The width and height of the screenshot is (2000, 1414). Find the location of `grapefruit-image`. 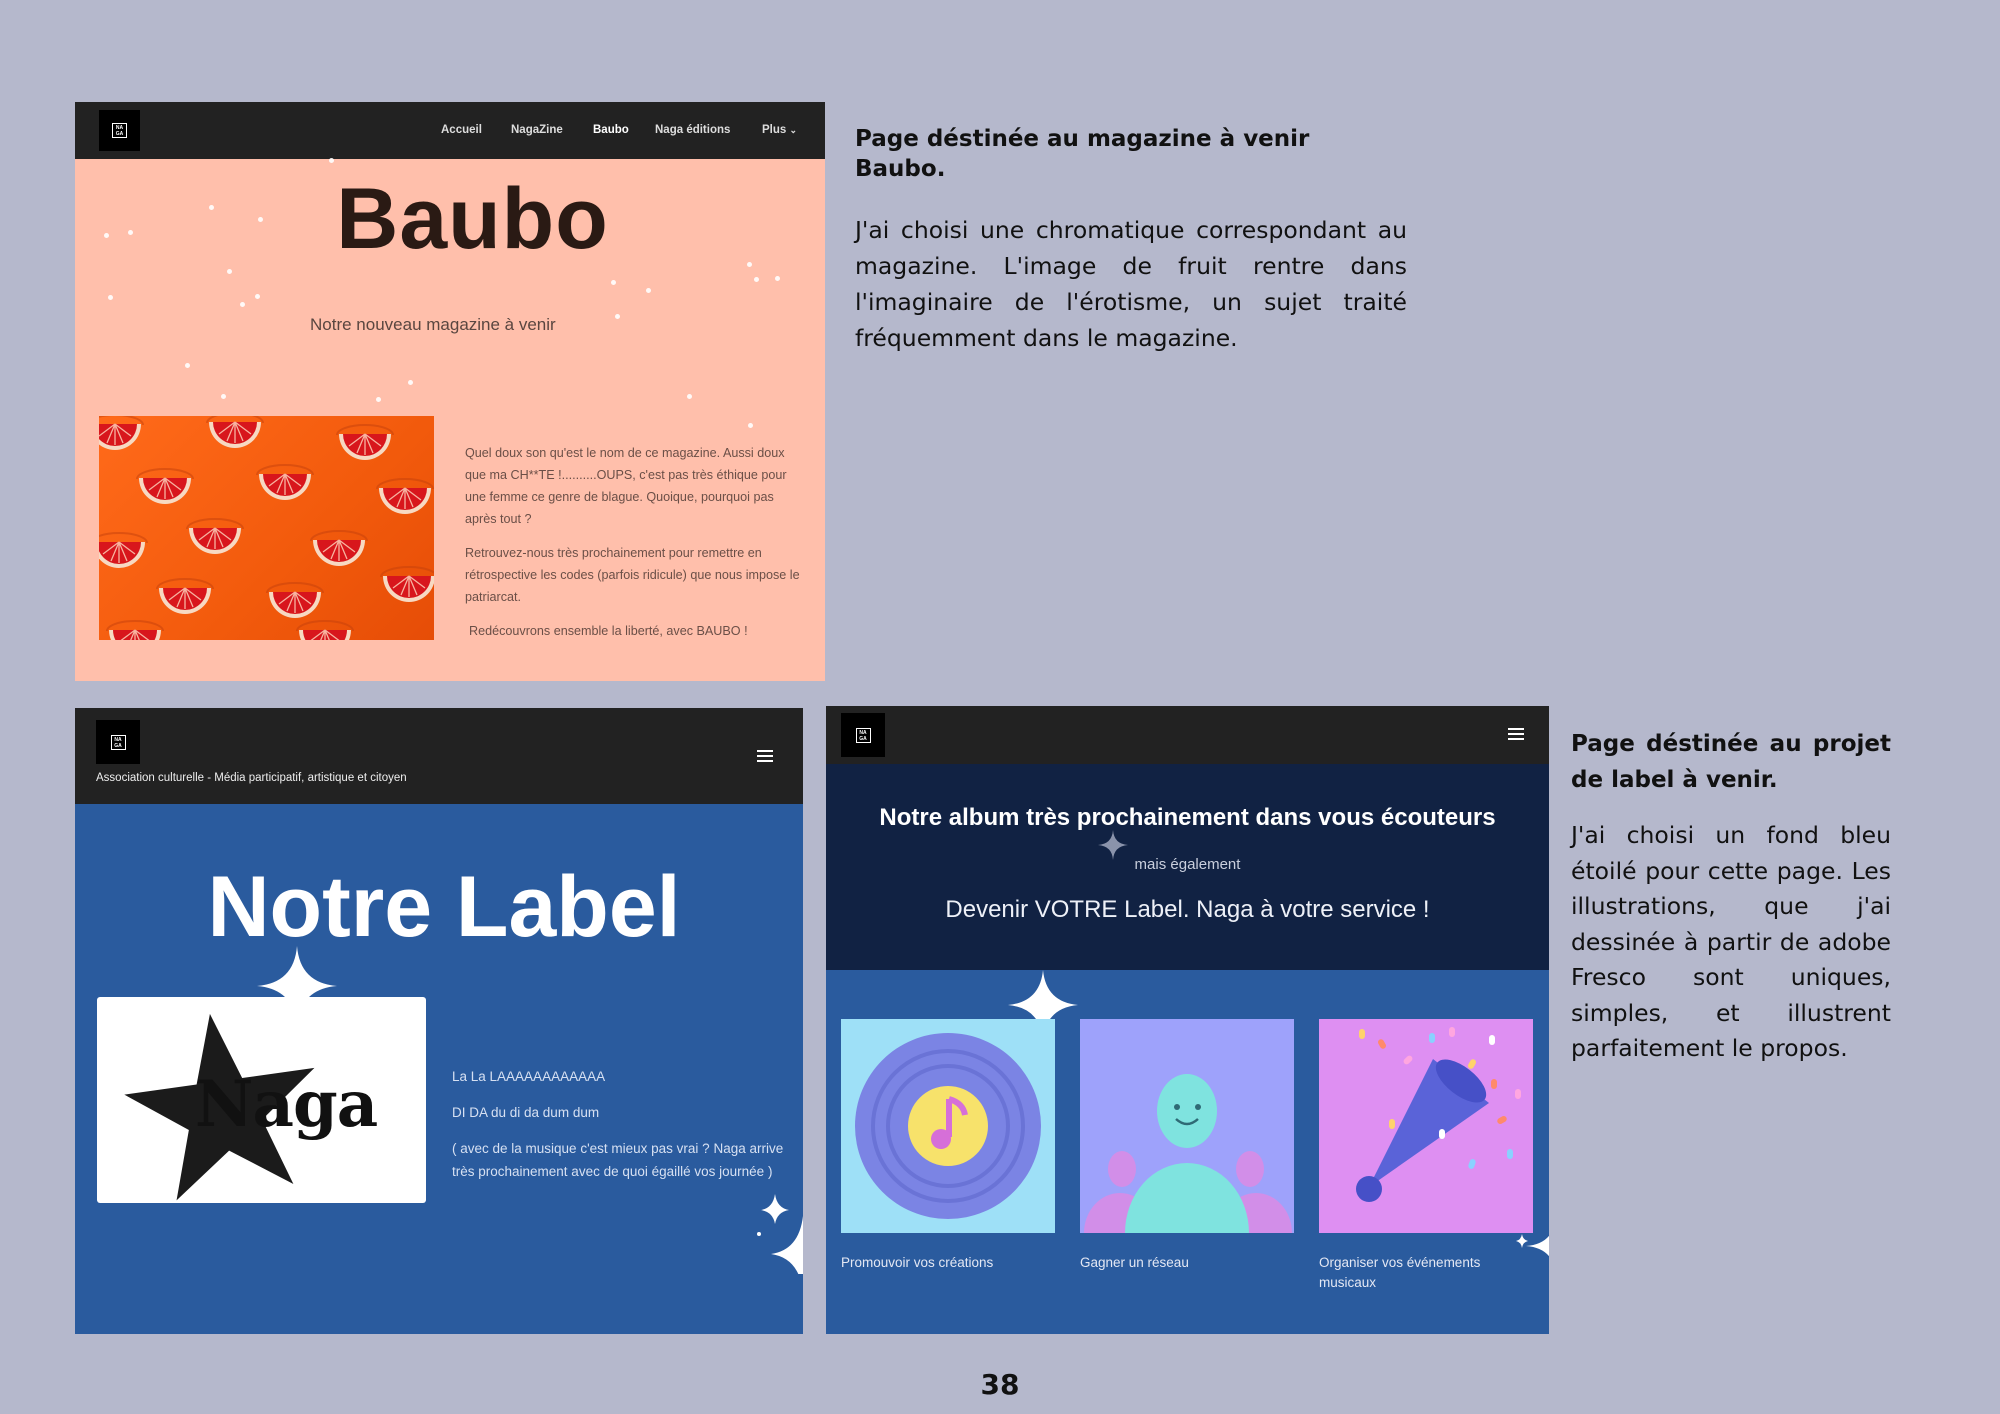

grapefruit-image is located at coordinates (266, 528).